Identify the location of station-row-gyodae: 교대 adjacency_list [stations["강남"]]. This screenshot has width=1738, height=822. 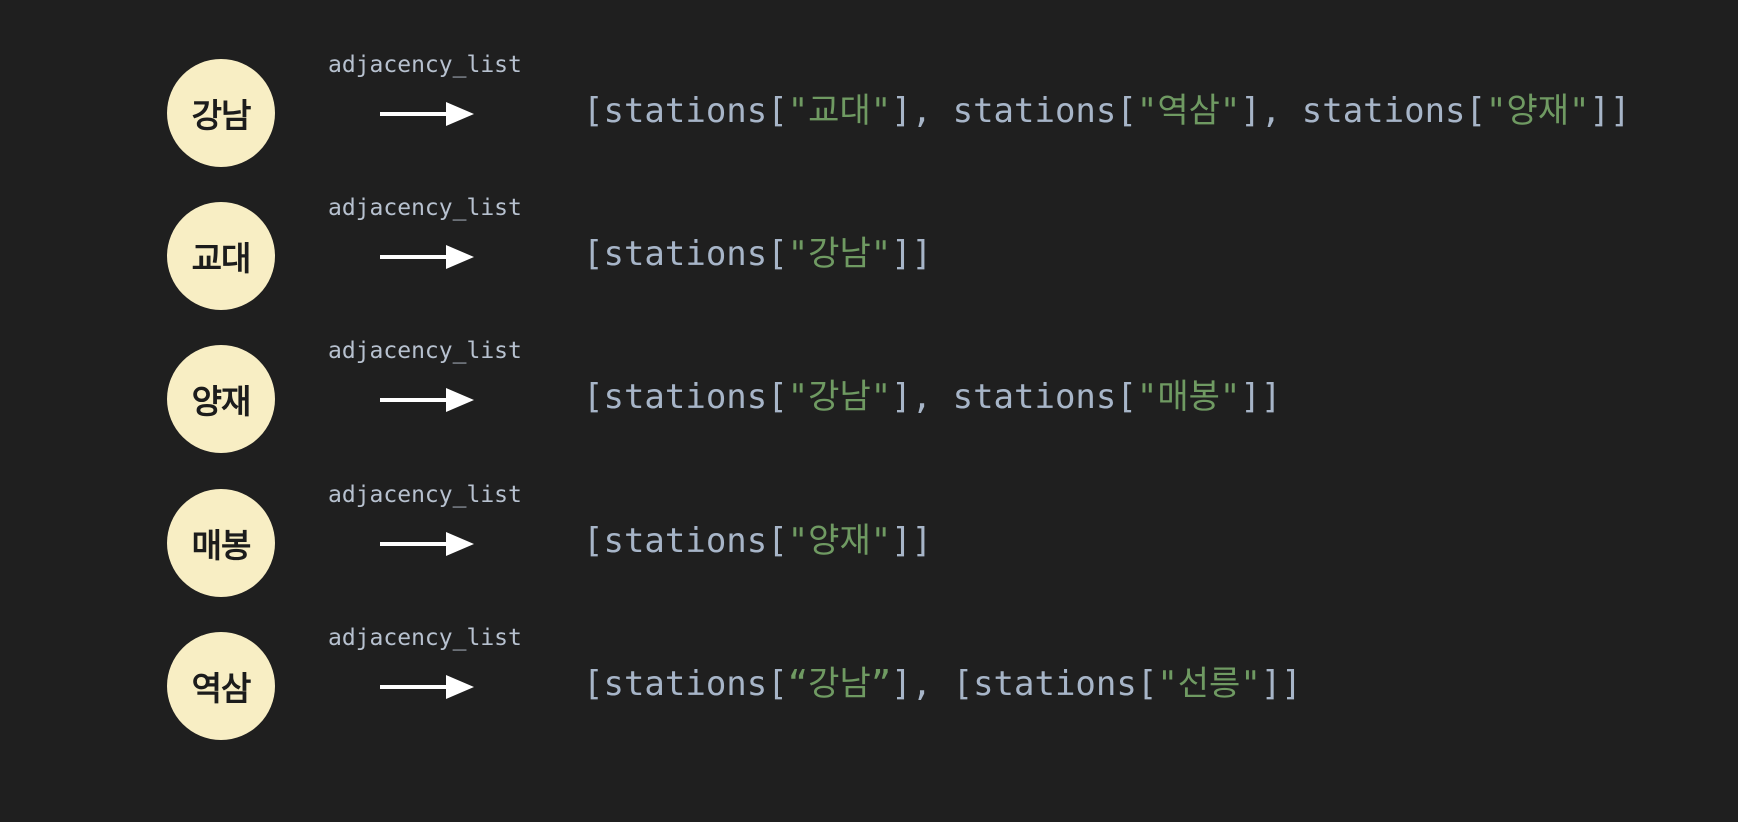
(869, 252).